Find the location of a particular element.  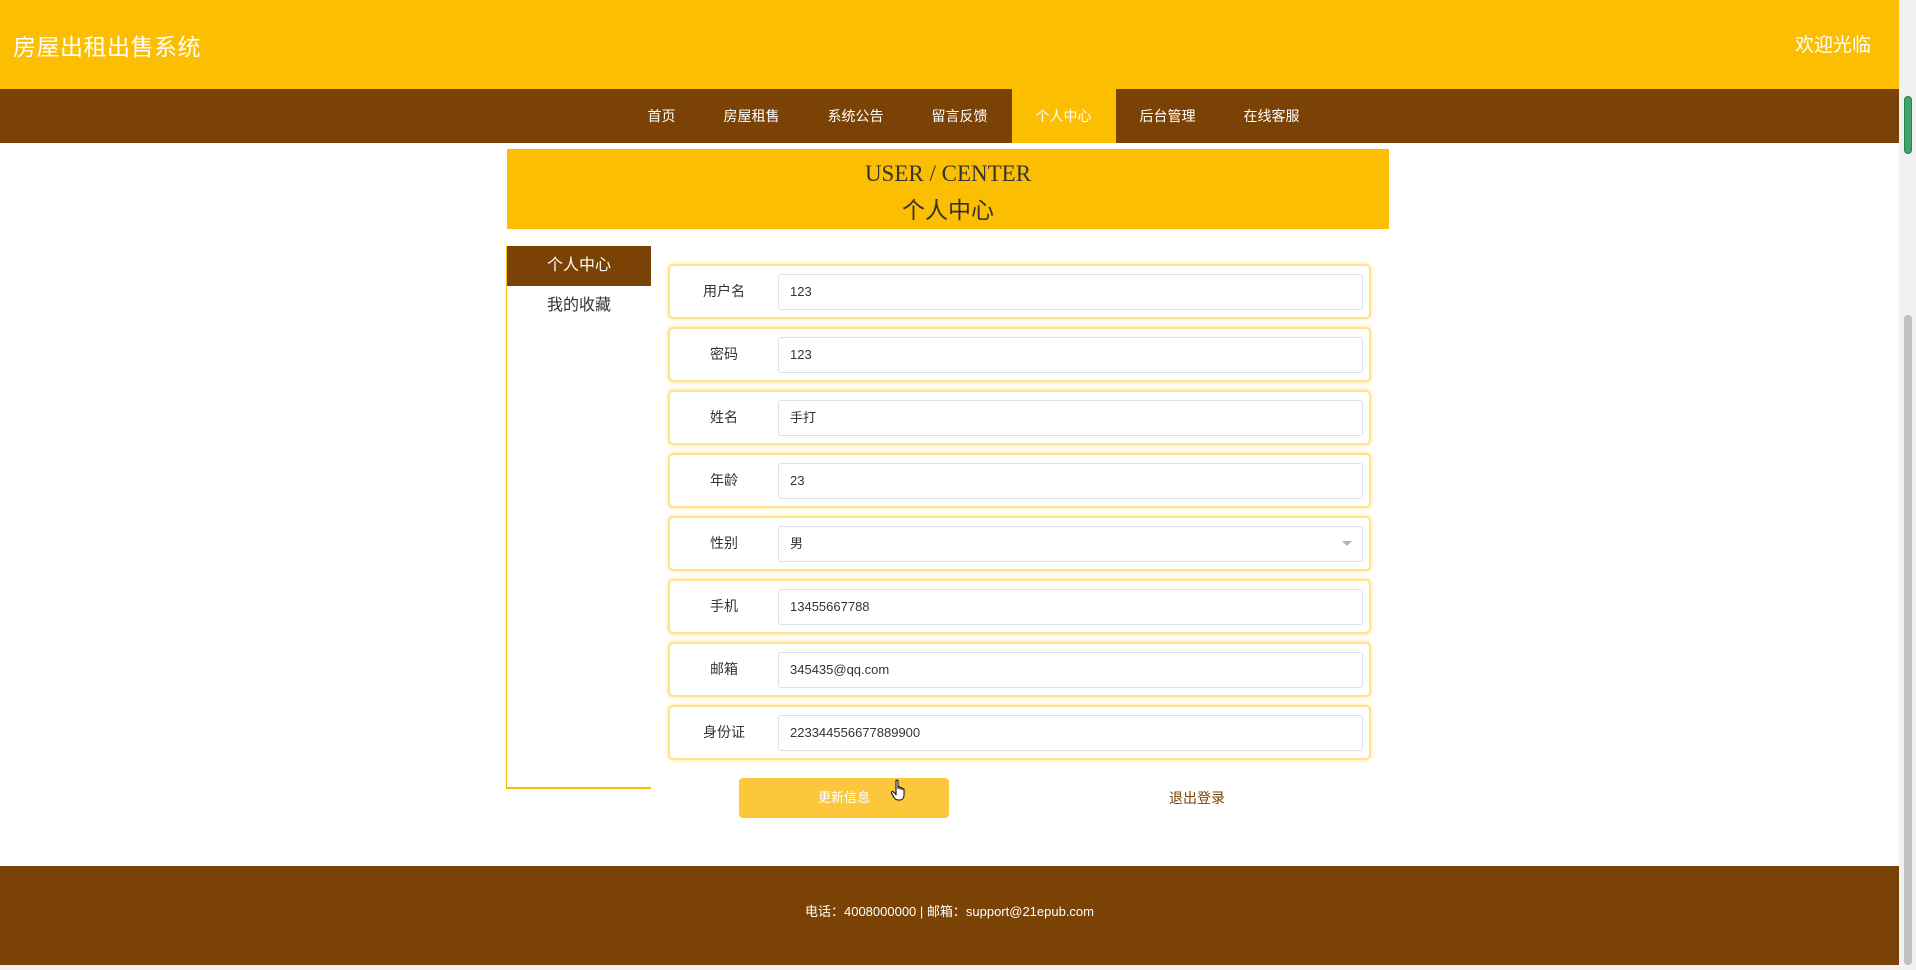

logout-link: 退出登录 is located at coordinates (1197, 798).